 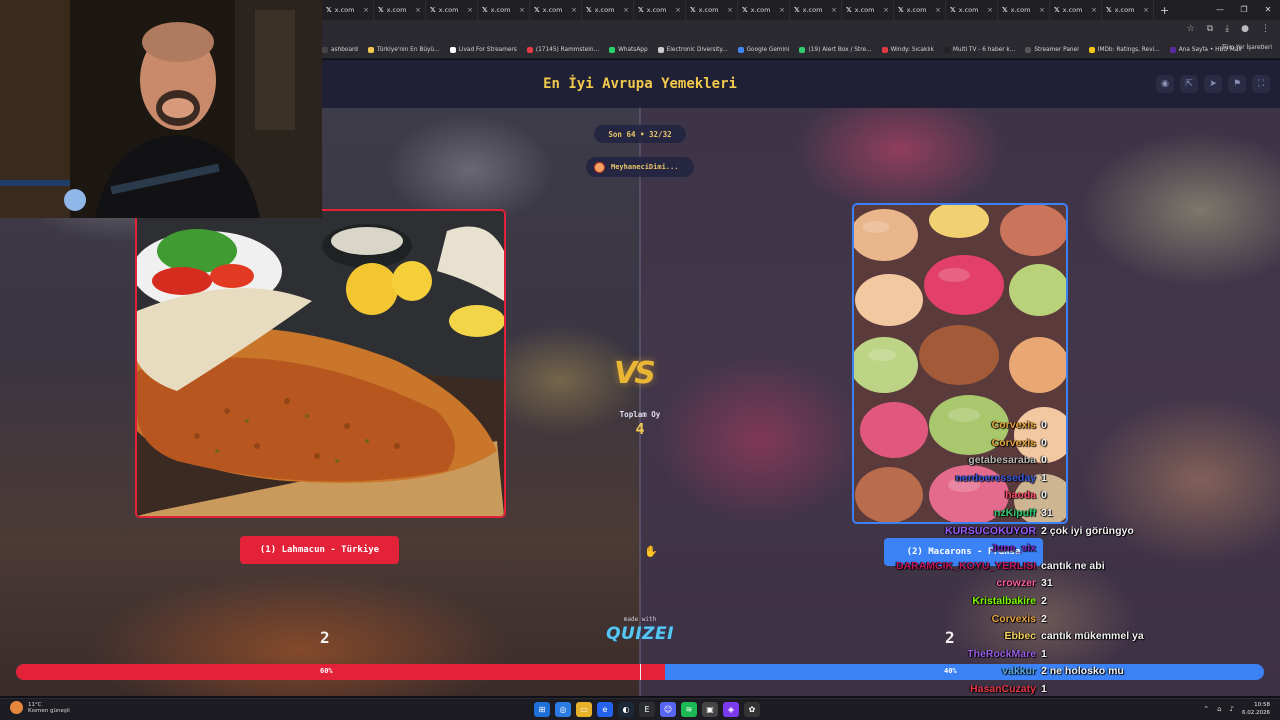 I want to click on minimize-icon: —, so click(x=1220, y=10).